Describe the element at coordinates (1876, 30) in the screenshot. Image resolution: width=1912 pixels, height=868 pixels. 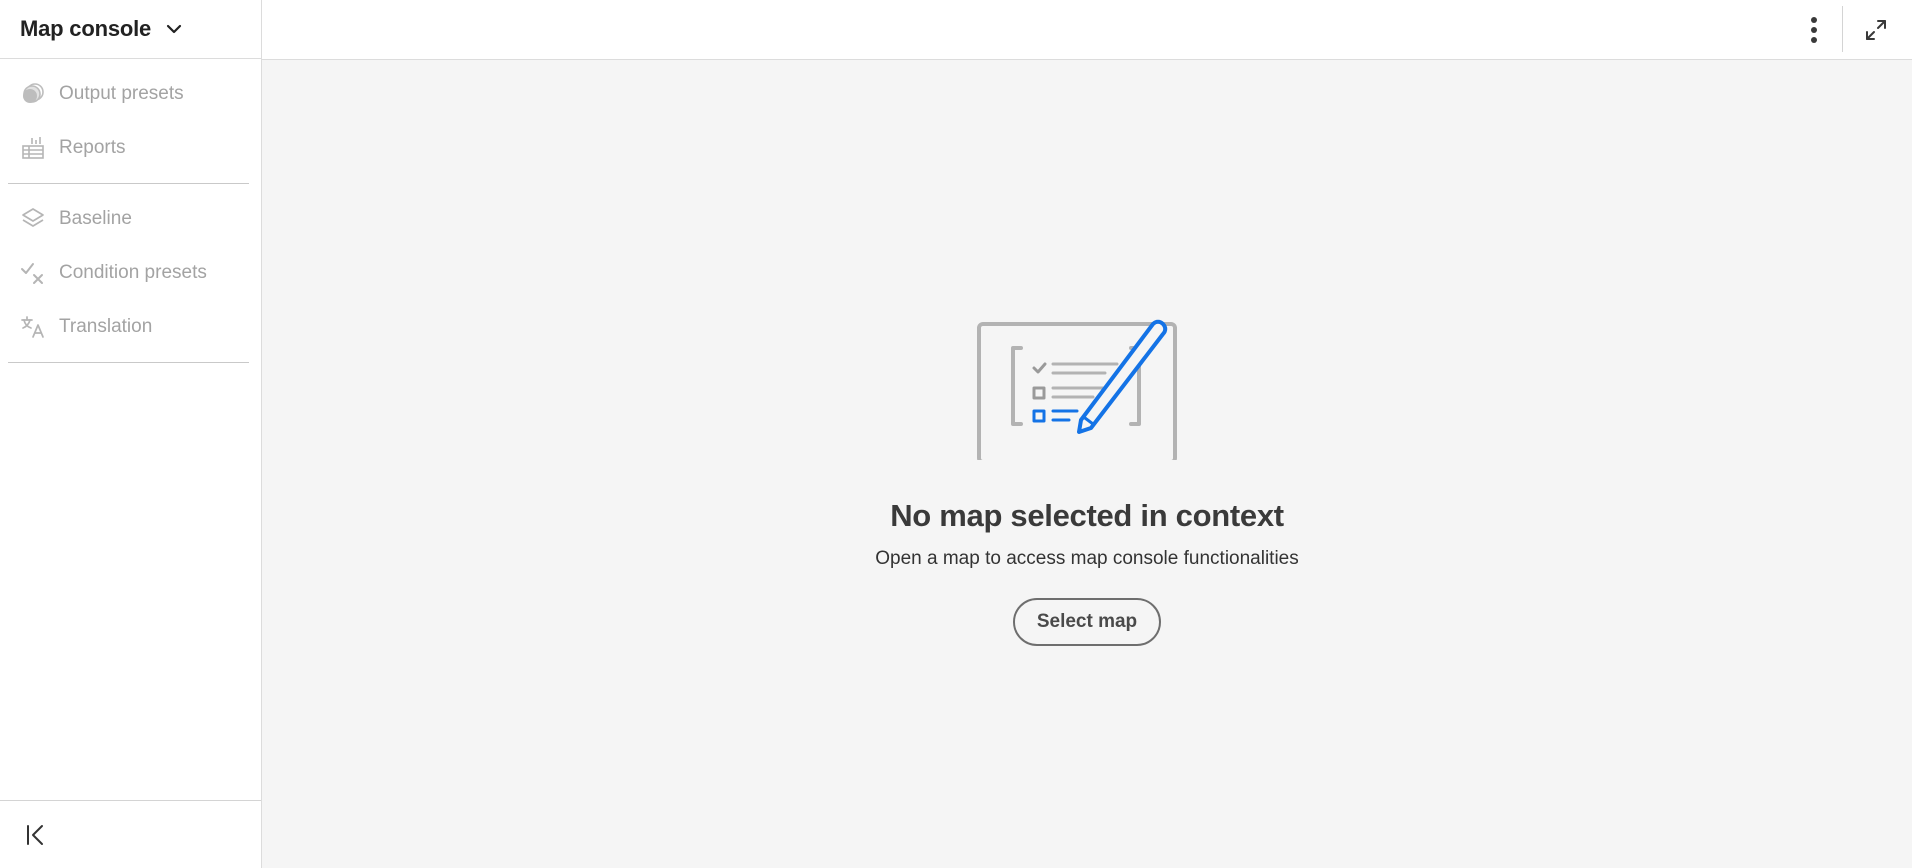
I see `expand-icon` at that location.